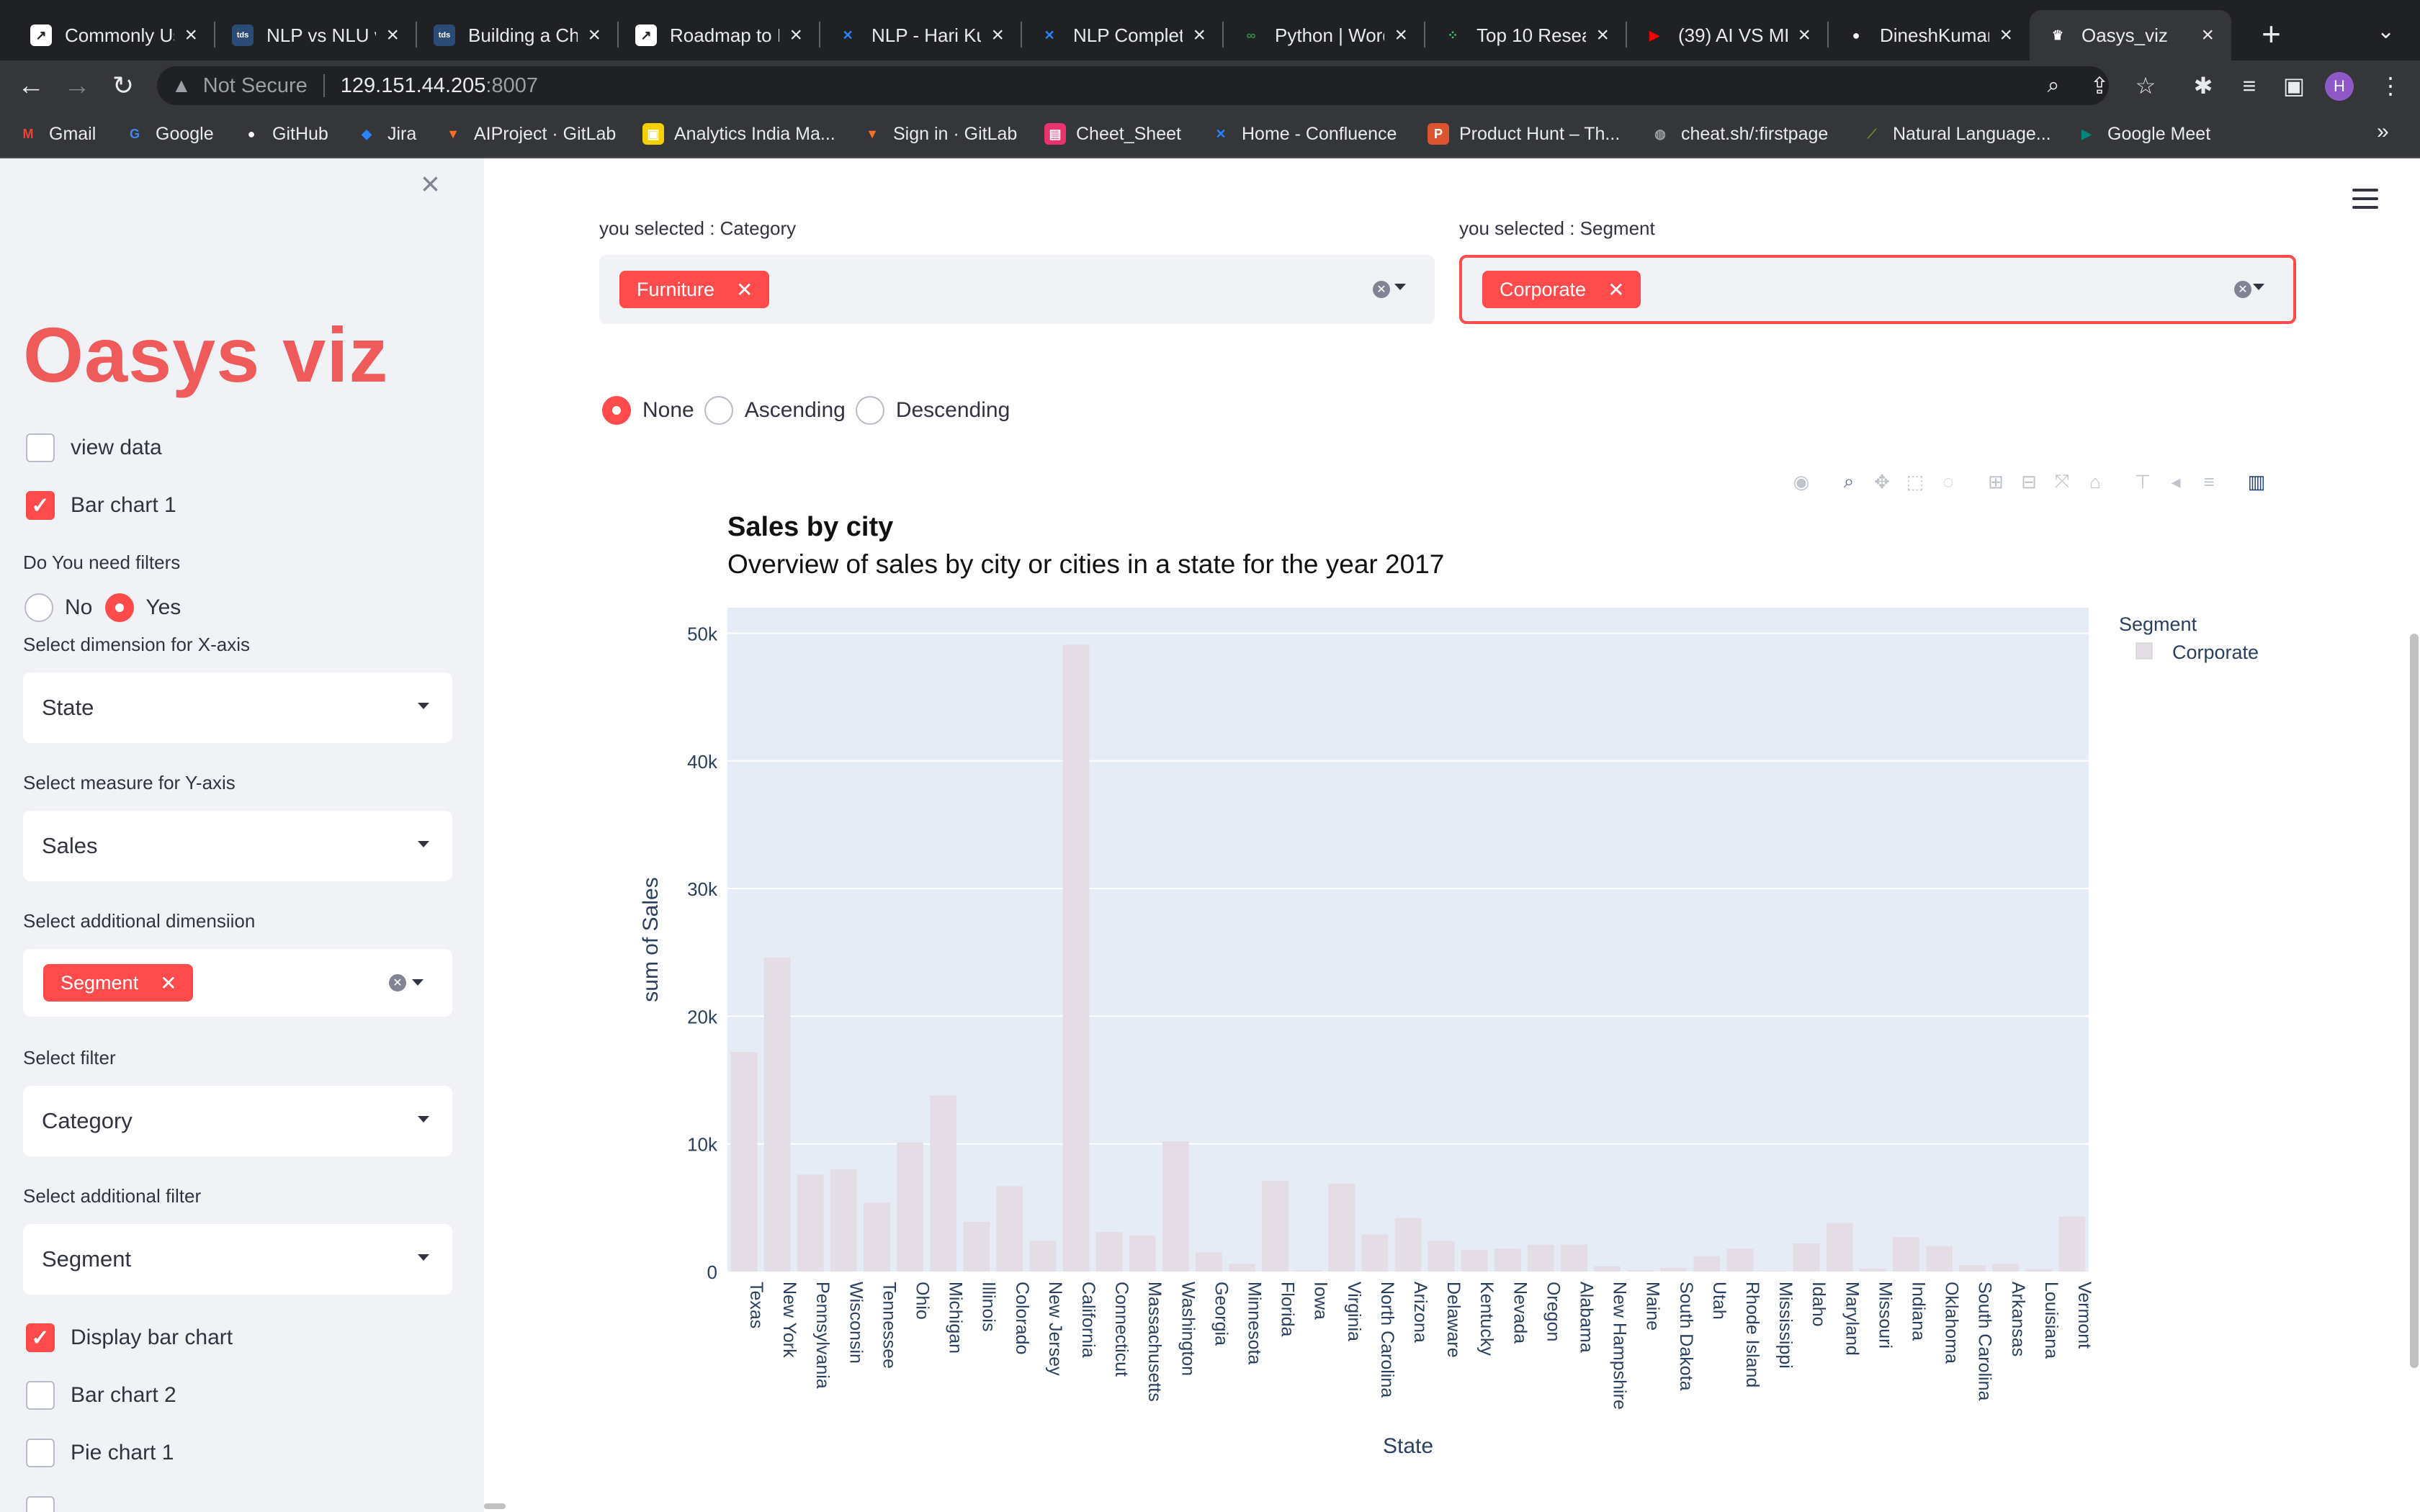  I want to click on sort-none-radio: None, so click(648, 410).